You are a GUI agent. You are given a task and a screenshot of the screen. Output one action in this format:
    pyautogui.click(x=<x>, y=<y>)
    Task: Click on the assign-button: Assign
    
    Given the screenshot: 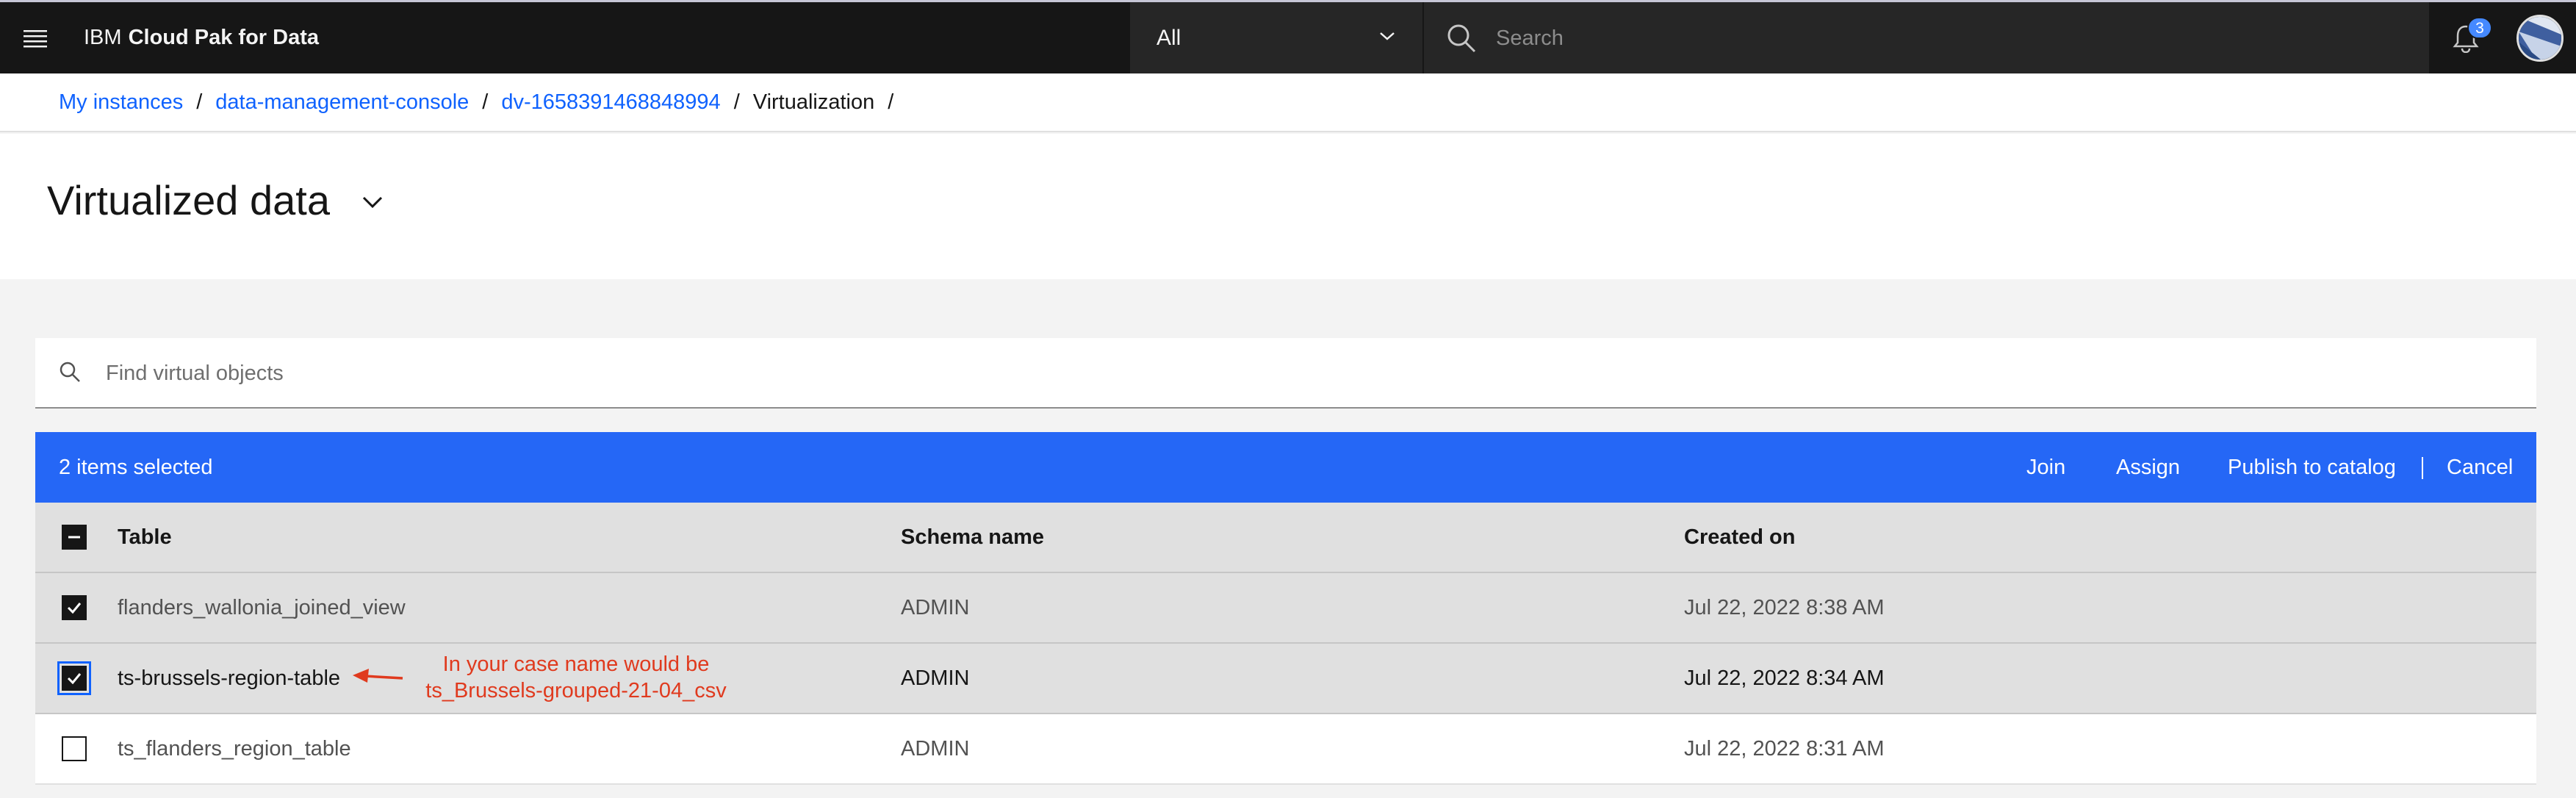 What is the action you would take?
    pyautogui.click(x=2148, y=467)
    